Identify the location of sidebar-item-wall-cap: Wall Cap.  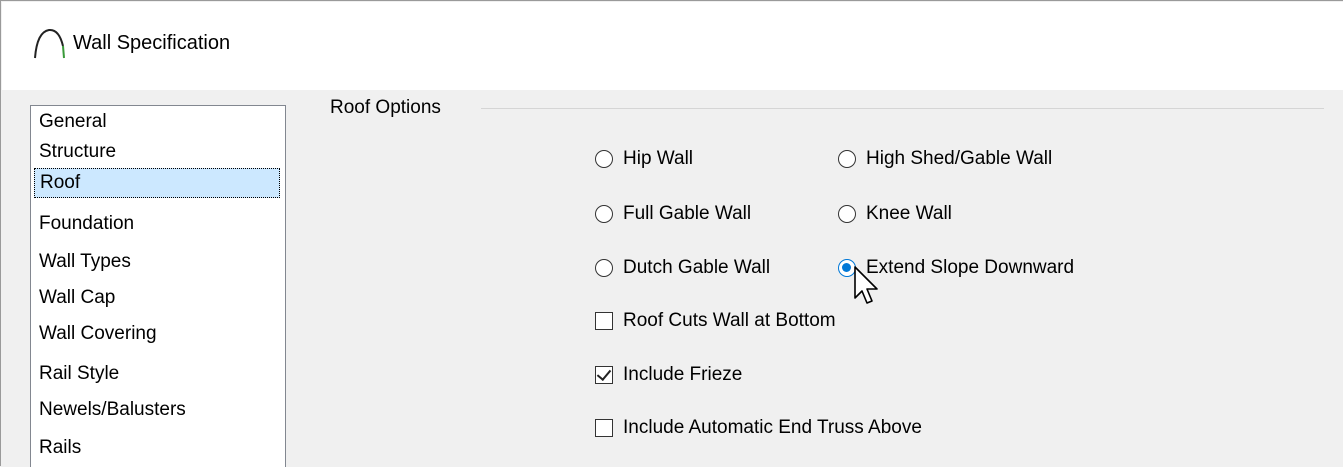
(157, 299).